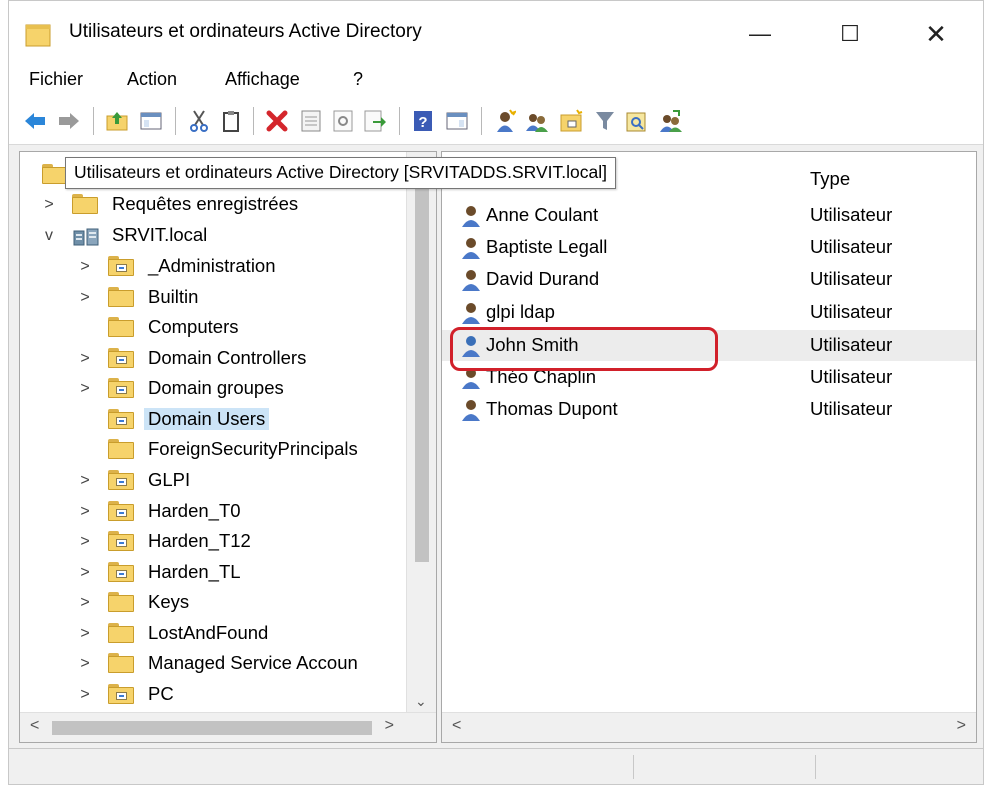 The height and width of the screenshot is (789, 989). What do you see at coordinates (215, 298) in the screenshot?
I see `tree-item-builtin: > Builtin` at bounding box center [215, 298].